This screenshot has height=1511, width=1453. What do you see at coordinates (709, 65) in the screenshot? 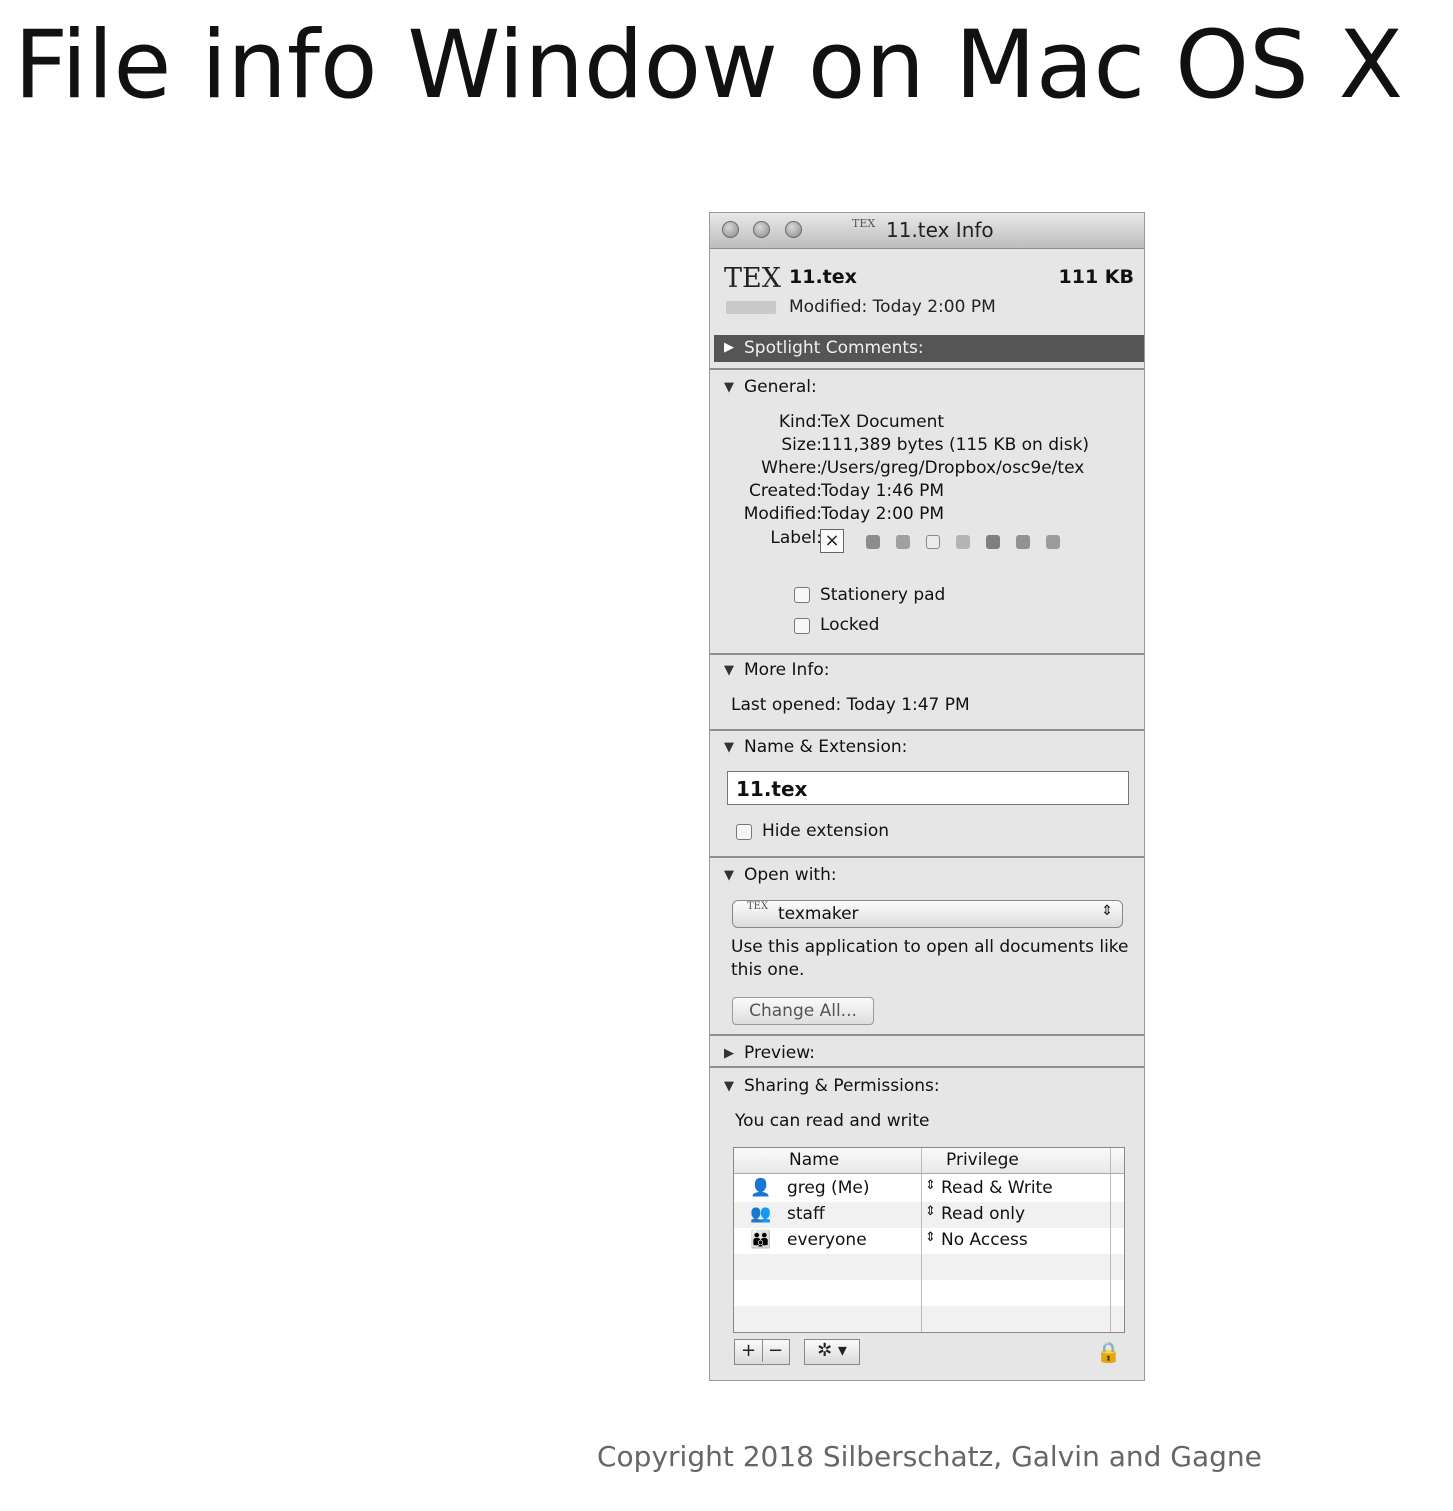
I see `slide-title: File info Window on Mac OS X` at bounding box center [709, 65].